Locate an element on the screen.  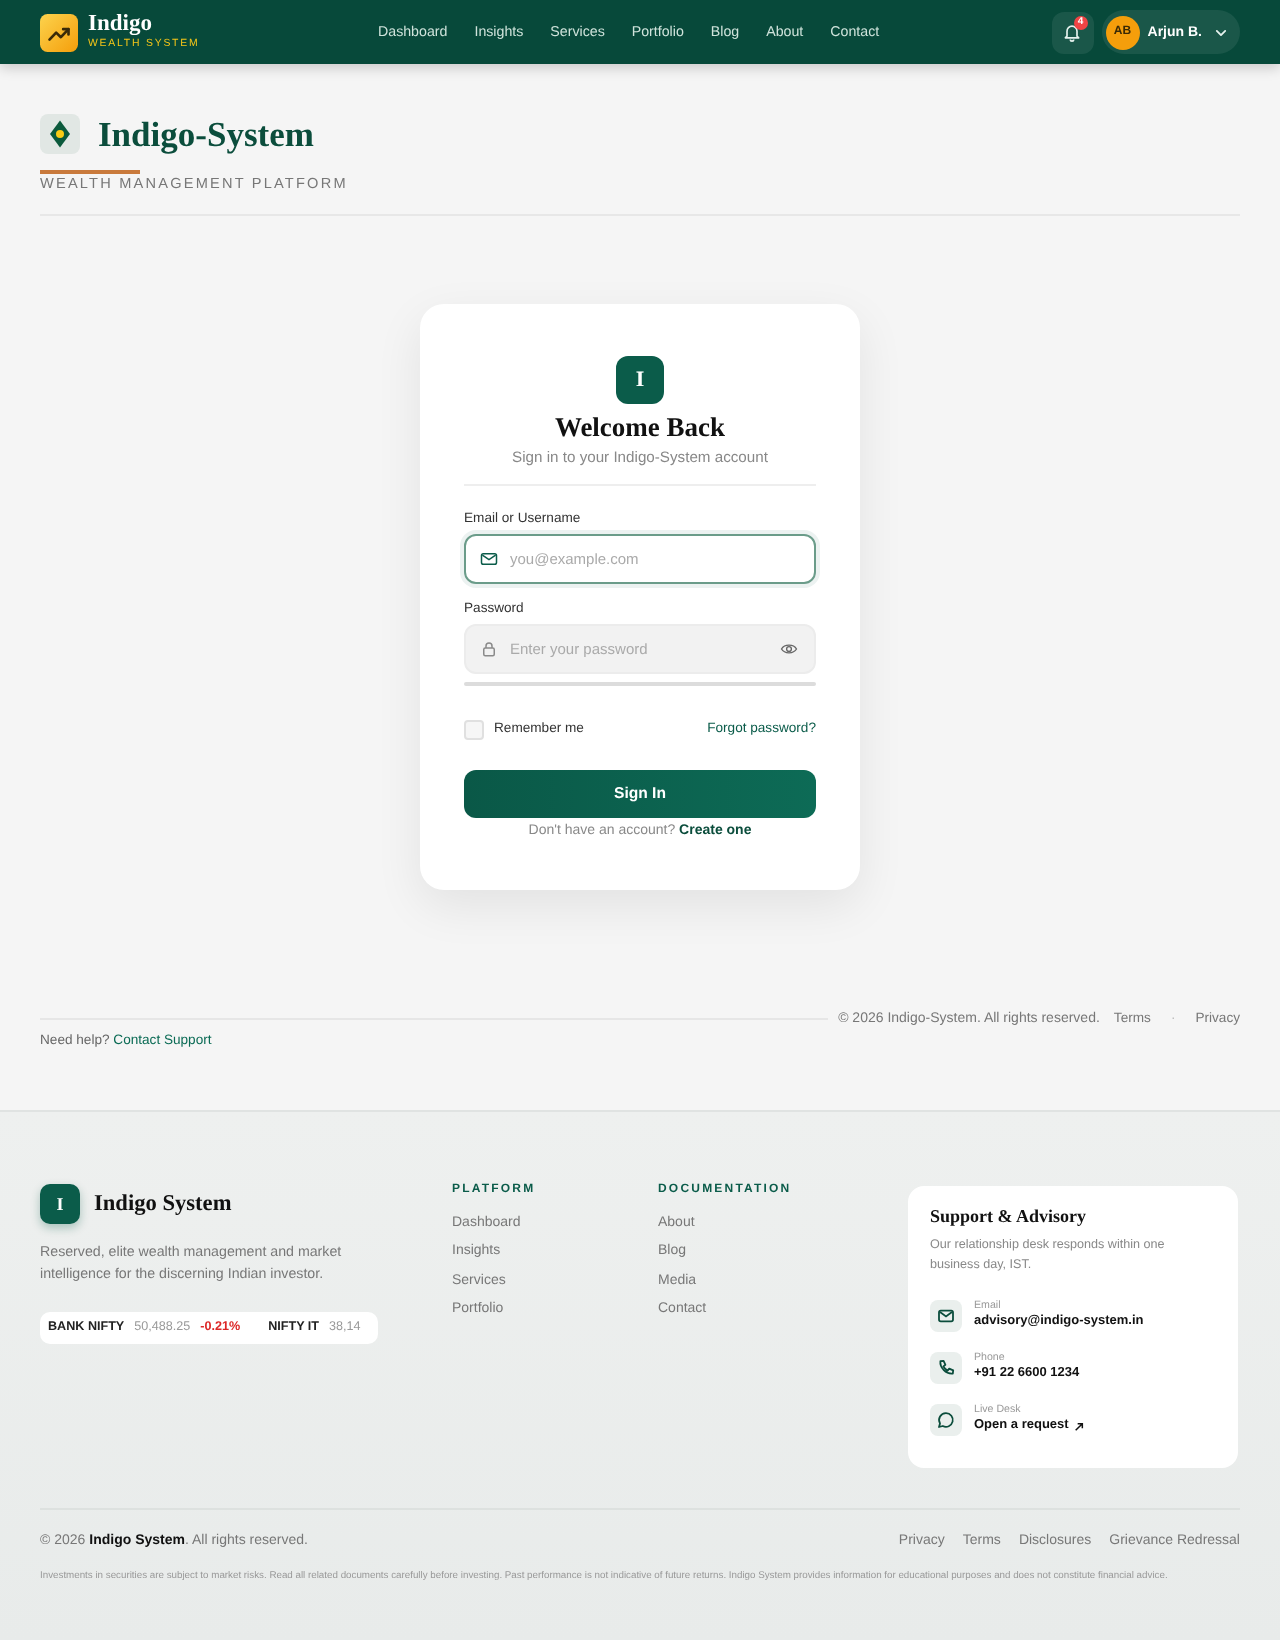
external-link-icon is located at coordinates (1079, 1426).